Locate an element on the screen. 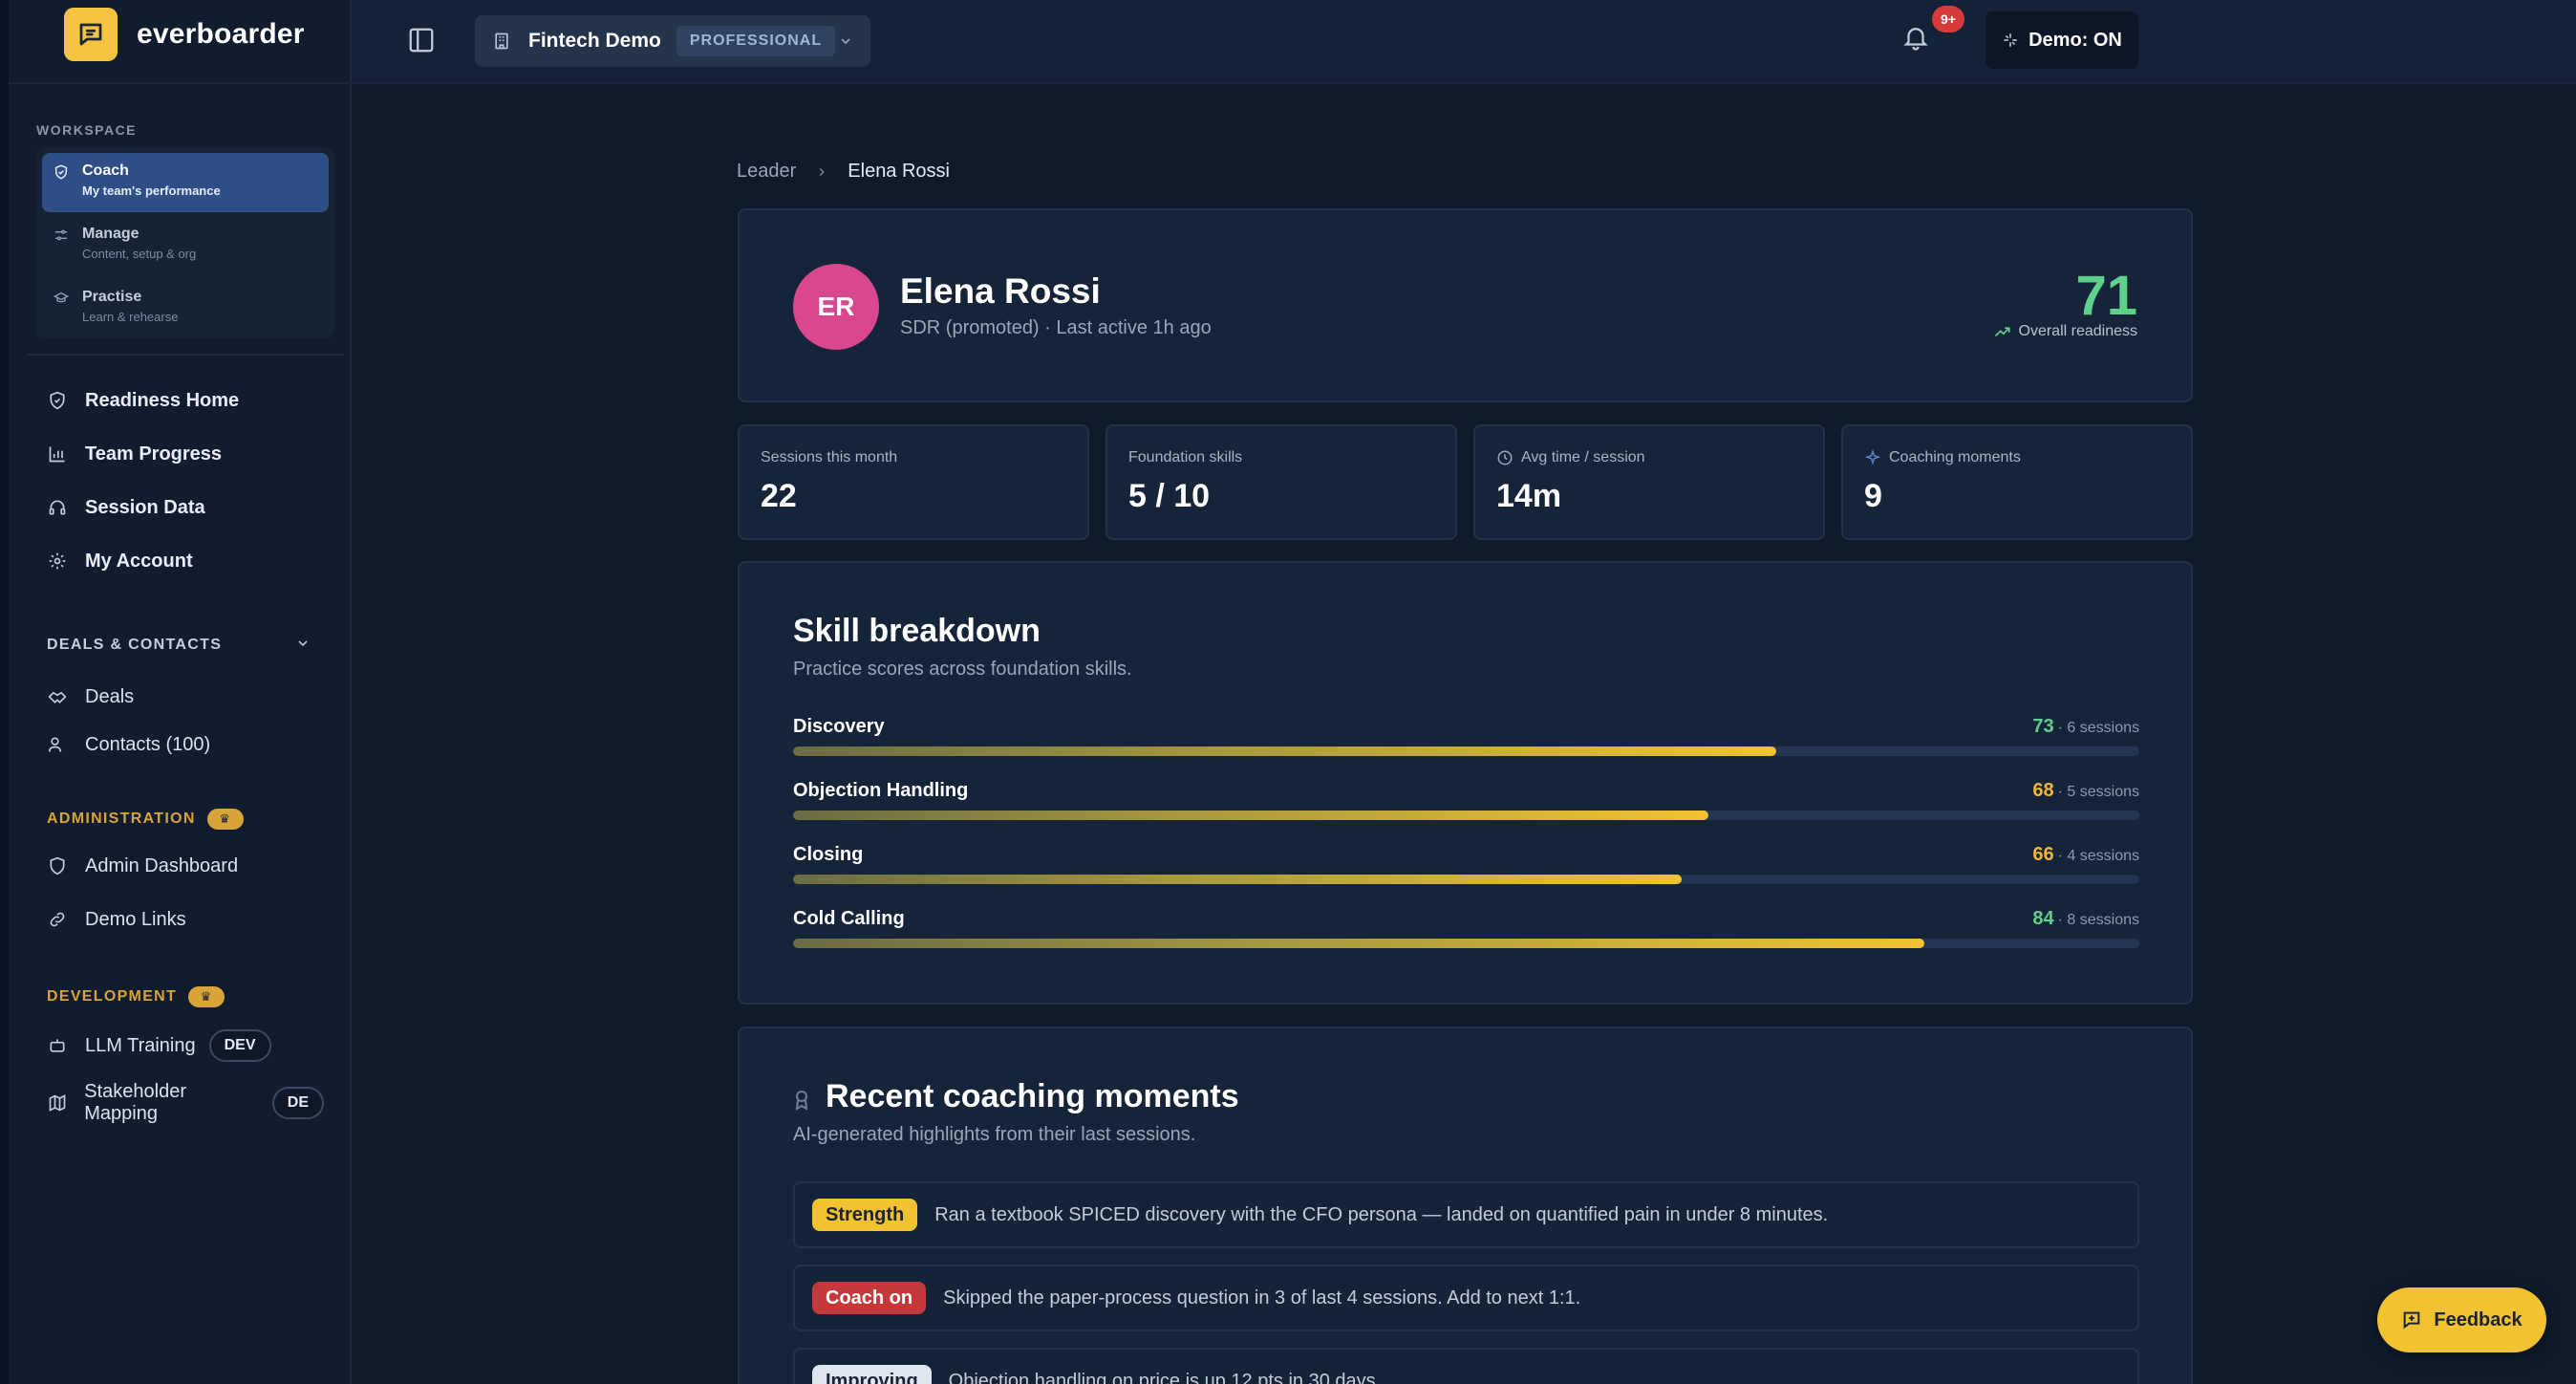  brand-name: everboarder is located at coordinates (221, 34).